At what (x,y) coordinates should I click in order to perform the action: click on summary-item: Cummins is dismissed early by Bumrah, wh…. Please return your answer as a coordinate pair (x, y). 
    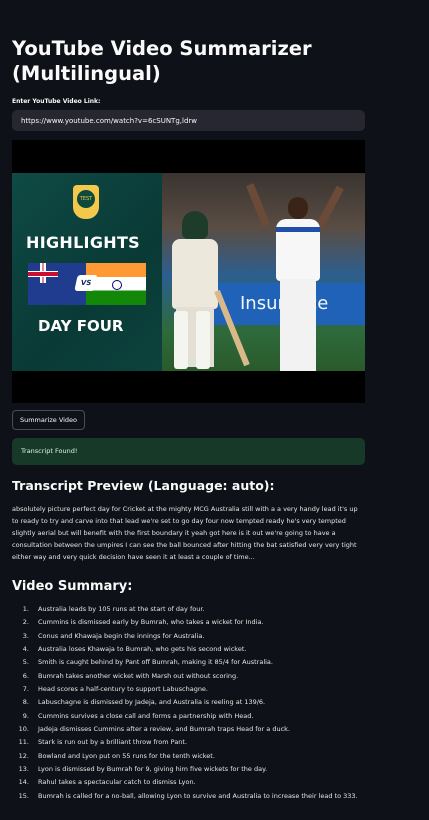
    Looking at the image, I should click on (138, 623).